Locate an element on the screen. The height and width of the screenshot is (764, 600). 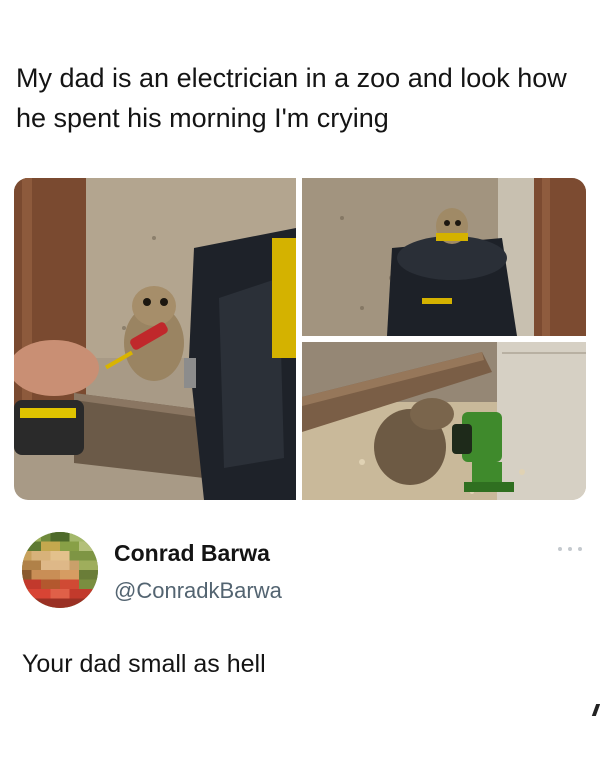
tweet-text: Your dad small as hell is located at coordinates (144, 664).